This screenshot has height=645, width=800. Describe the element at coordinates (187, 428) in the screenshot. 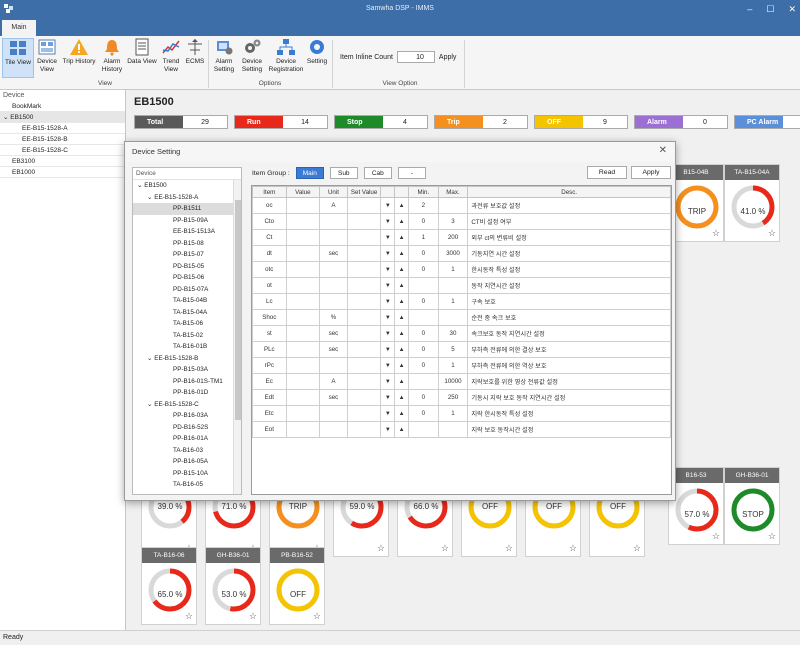

I see `dialog-tree-item: PD-B16-52S` at that location.